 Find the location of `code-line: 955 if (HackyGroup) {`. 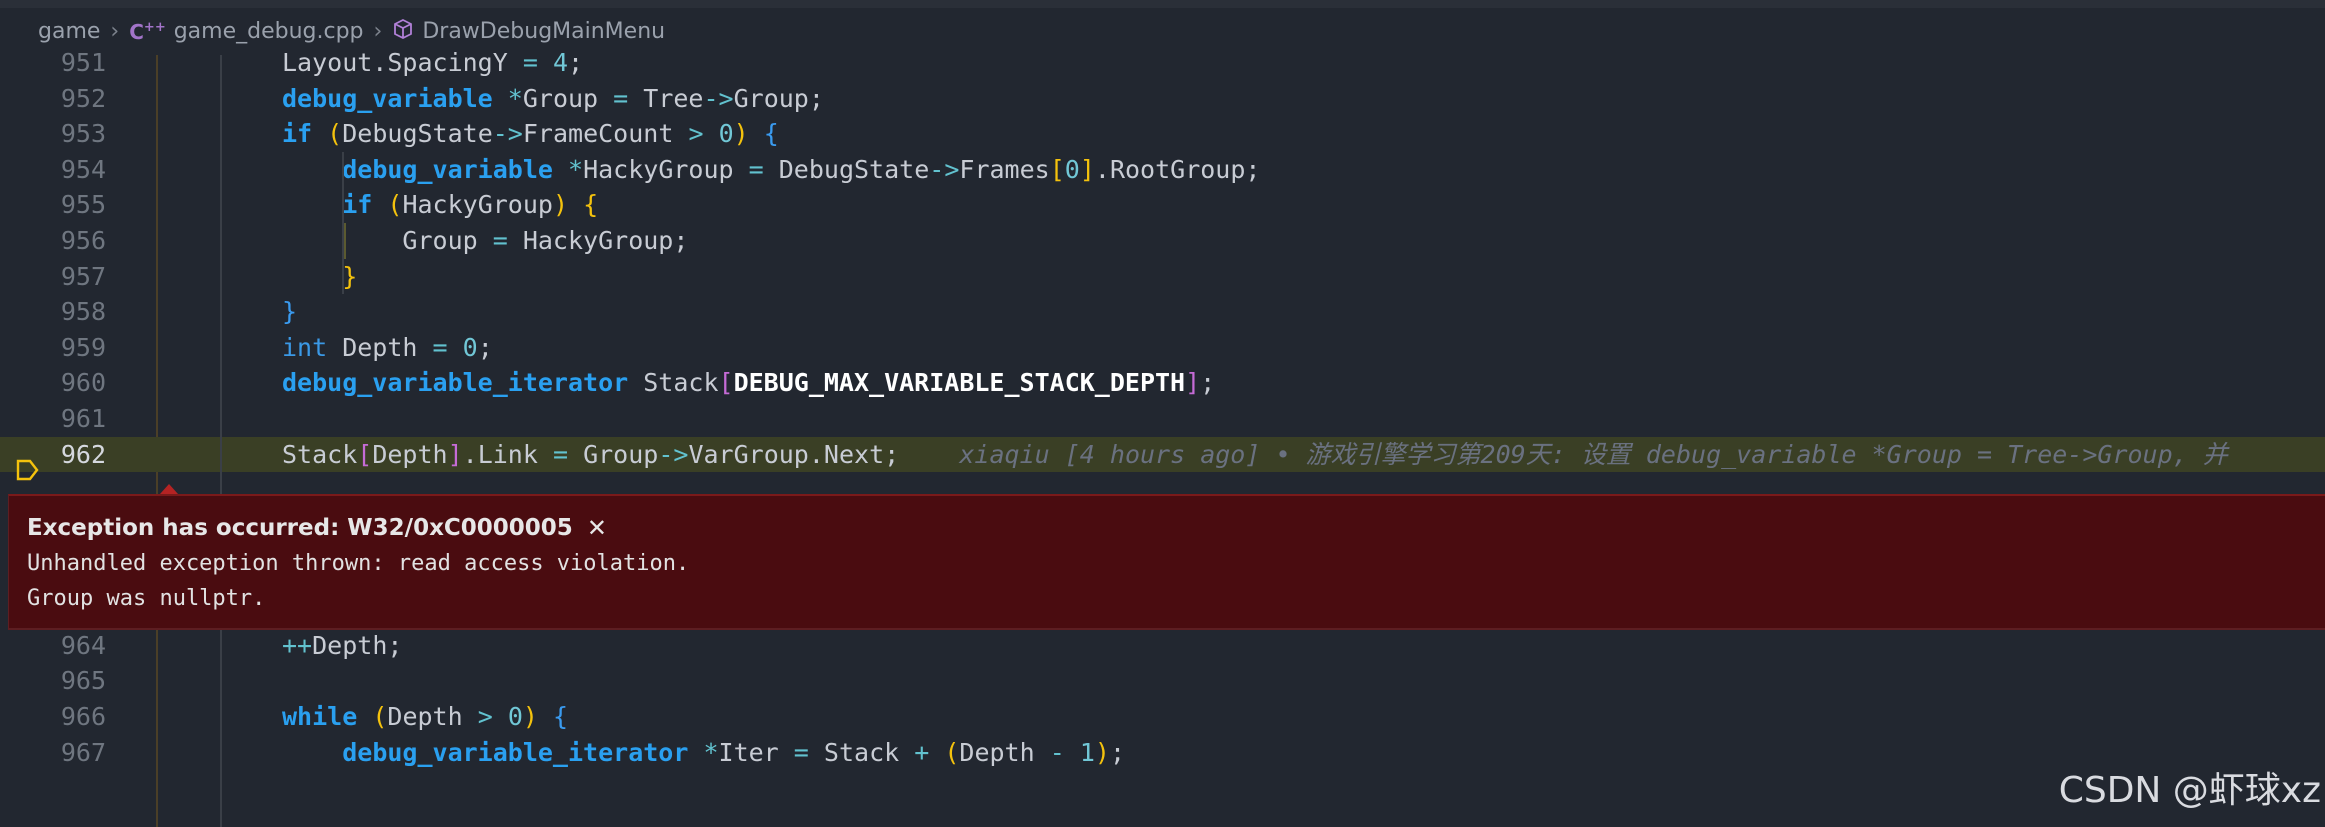

code-line: 955 if (HackyGroup) { is located at coordinates (1162, 205).